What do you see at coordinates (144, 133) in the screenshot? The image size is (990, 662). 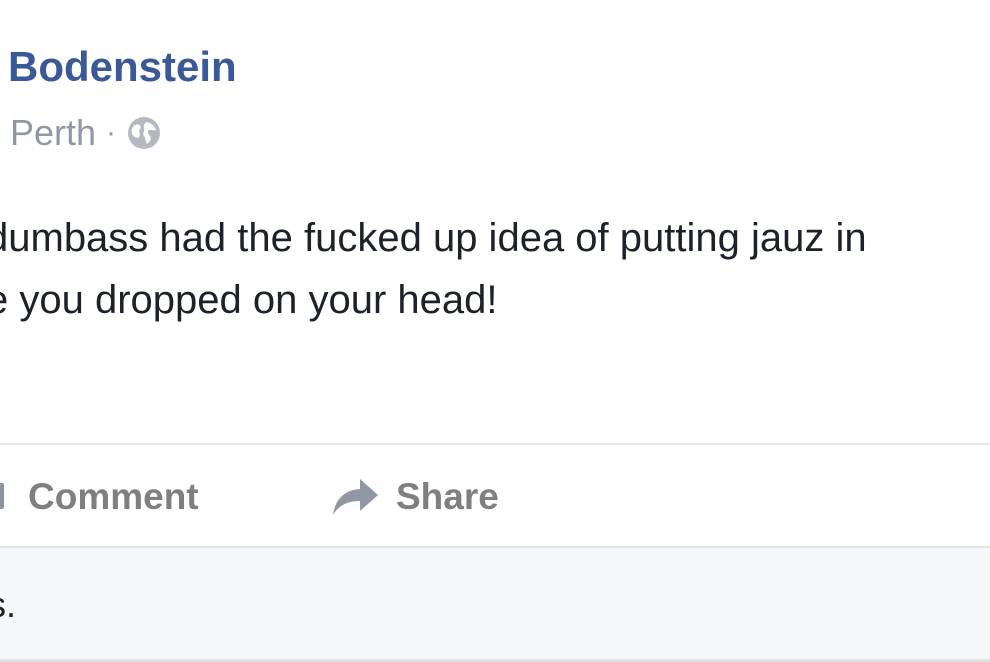 I see `globe-icon` at bounding box center [144, 133].